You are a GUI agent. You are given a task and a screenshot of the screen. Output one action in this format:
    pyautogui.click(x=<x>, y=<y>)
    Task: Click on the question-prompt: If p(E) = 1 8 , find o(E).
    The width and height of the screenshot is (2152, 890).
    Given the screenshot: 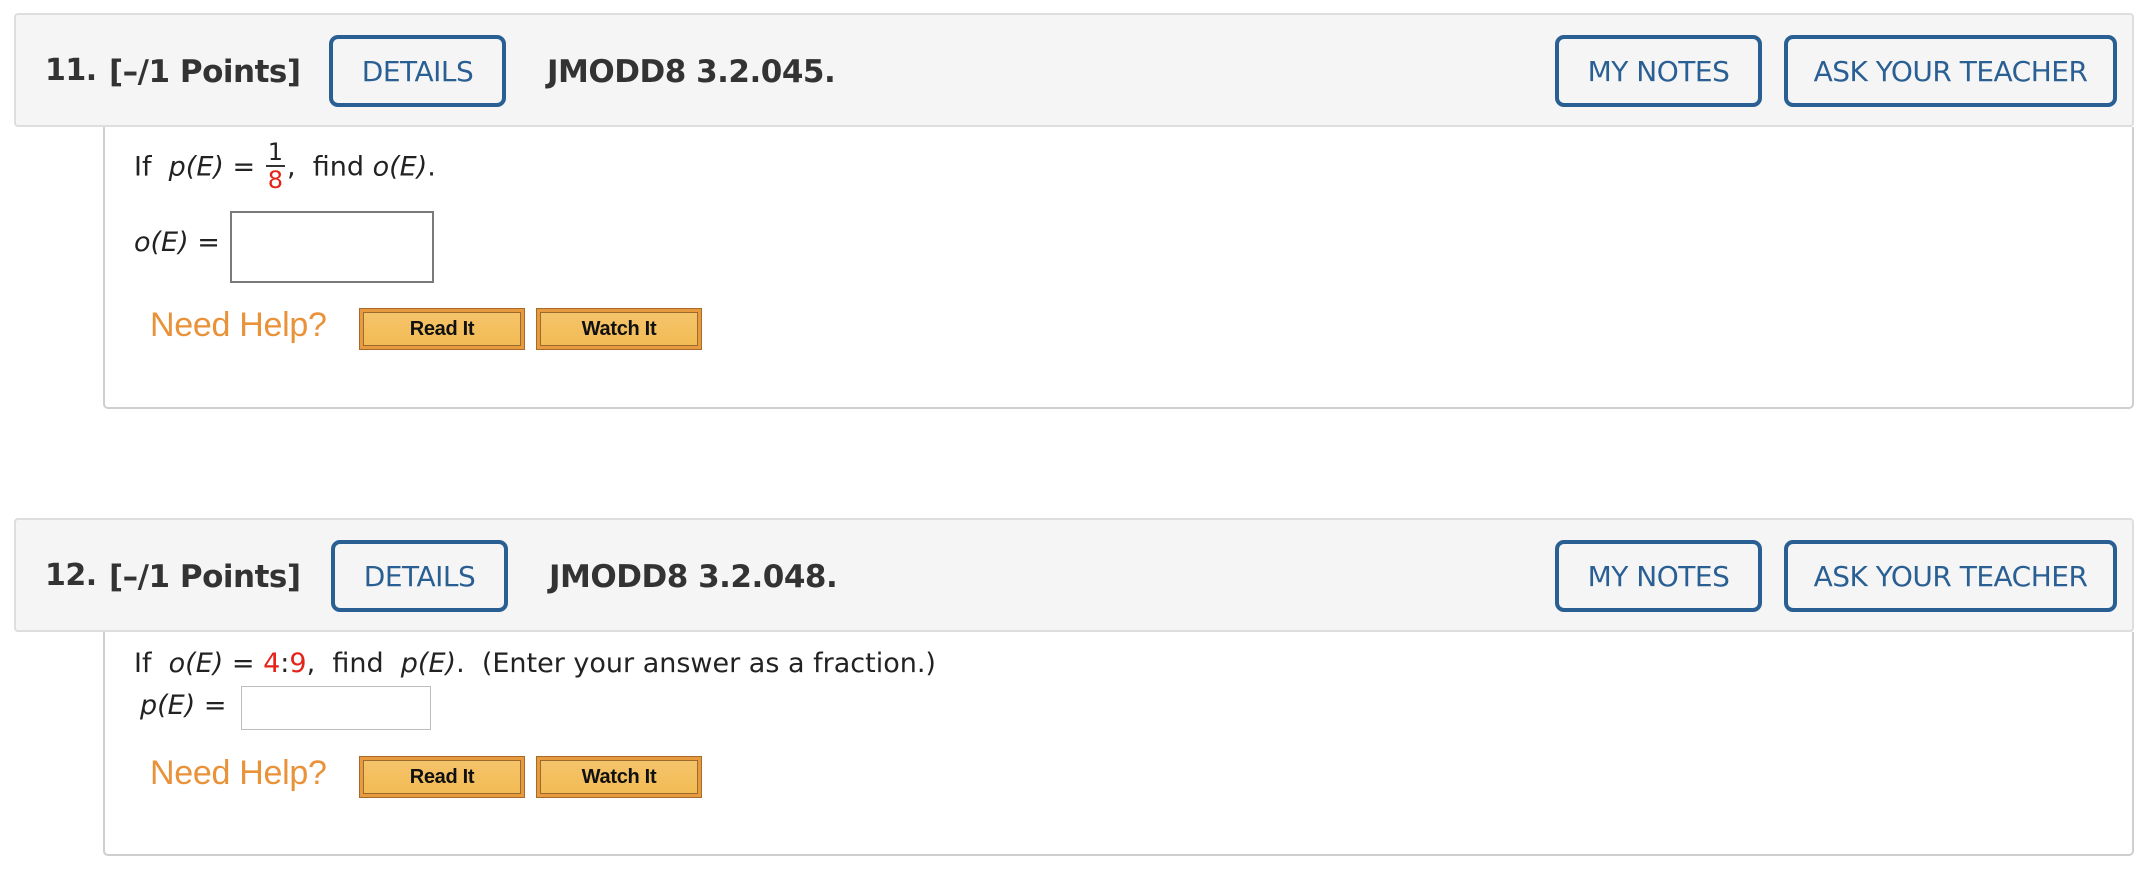 What is the action you would take?
    pyautogui.click(x=285, y=166)
    